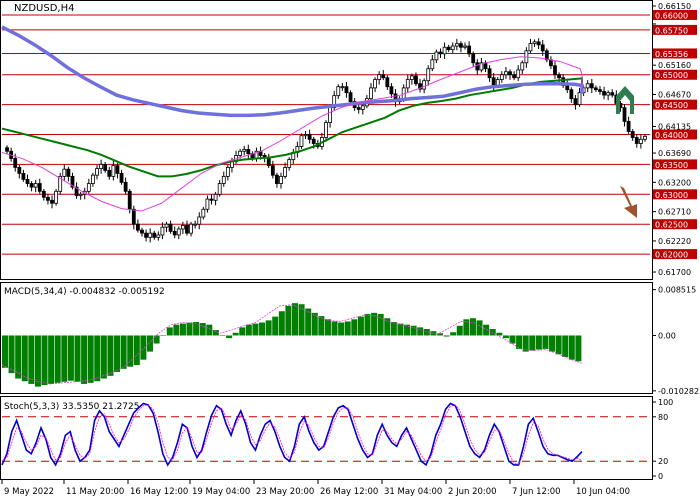 This screenshot has width=700, height=504. What do you see at coordinates (671, 54) in the screenshot?
I see `level-label: 0.65356` at bounding box center [671, 54].